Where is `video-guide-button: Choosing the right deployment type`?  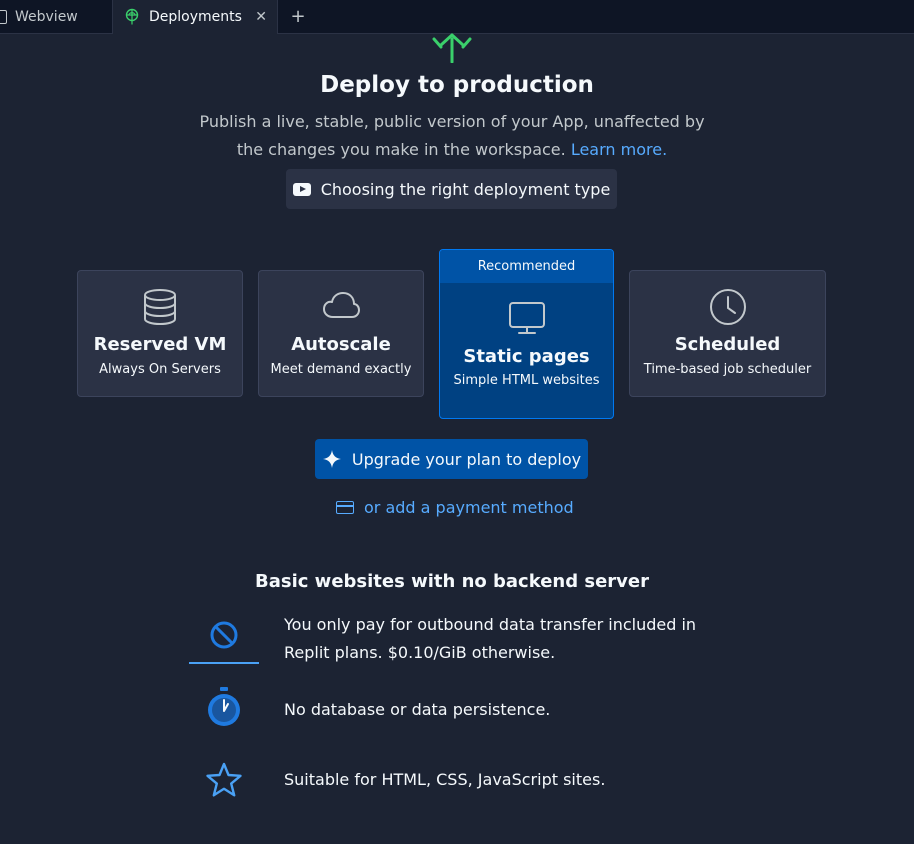 video-guide-button: Choosing the right deployment type is located at coordinates (451, 189).